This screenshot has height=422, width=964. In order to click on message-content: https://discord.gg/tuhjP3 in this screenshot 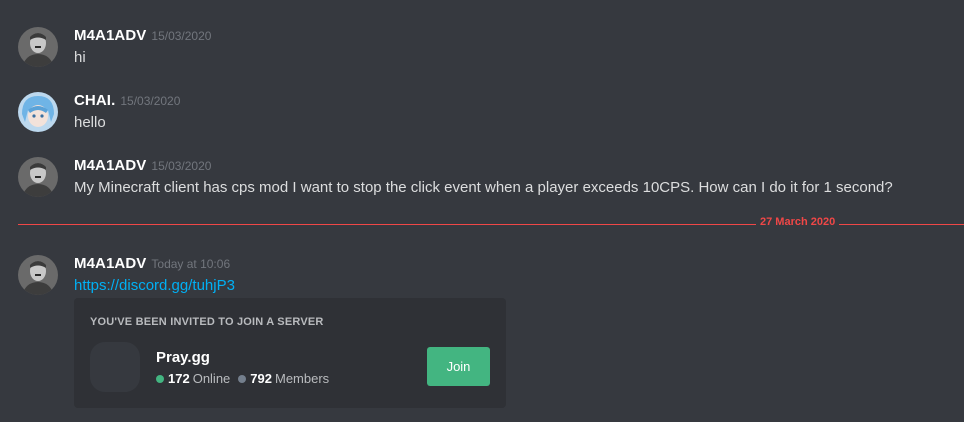, I will do `click(154, 285)`.